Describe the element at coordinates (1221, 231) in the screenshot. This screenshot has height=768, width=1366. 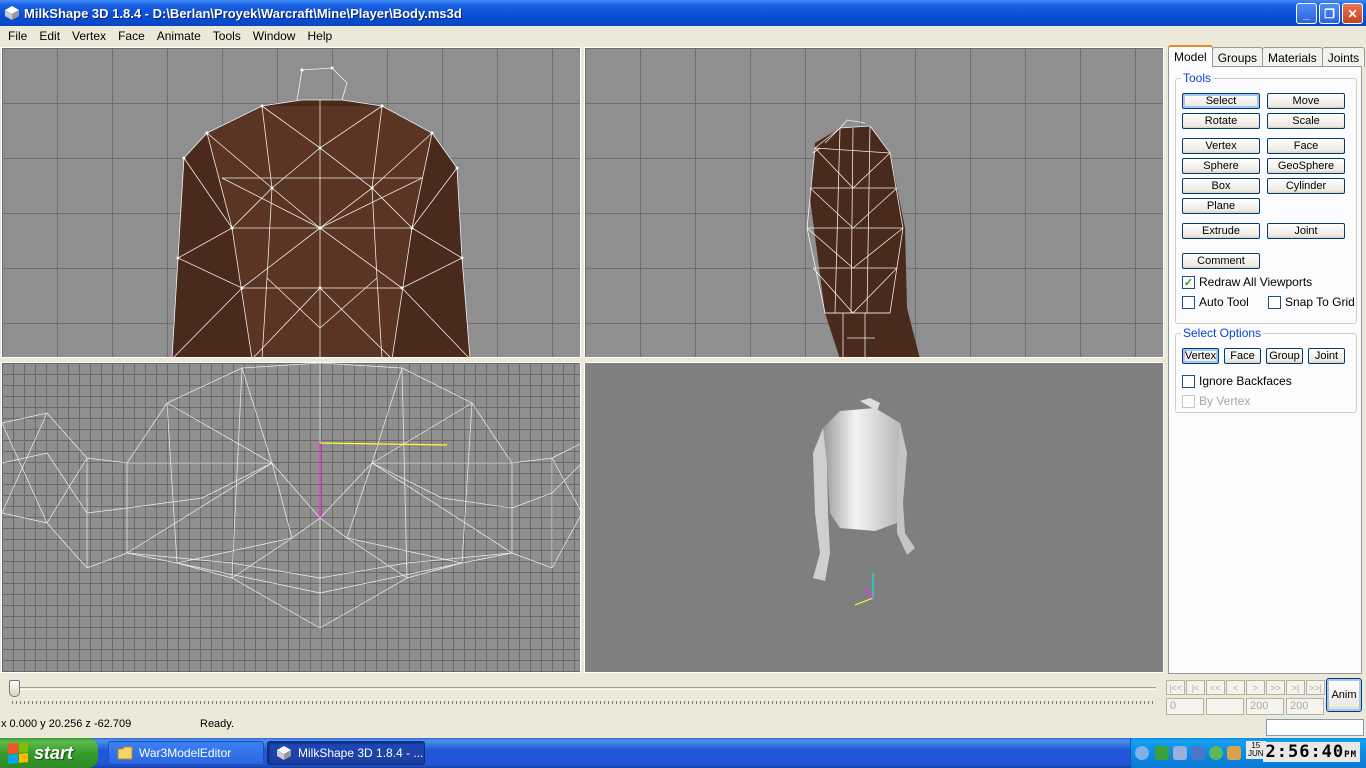
I see `extrude-tool-button: Extrude` at that location.